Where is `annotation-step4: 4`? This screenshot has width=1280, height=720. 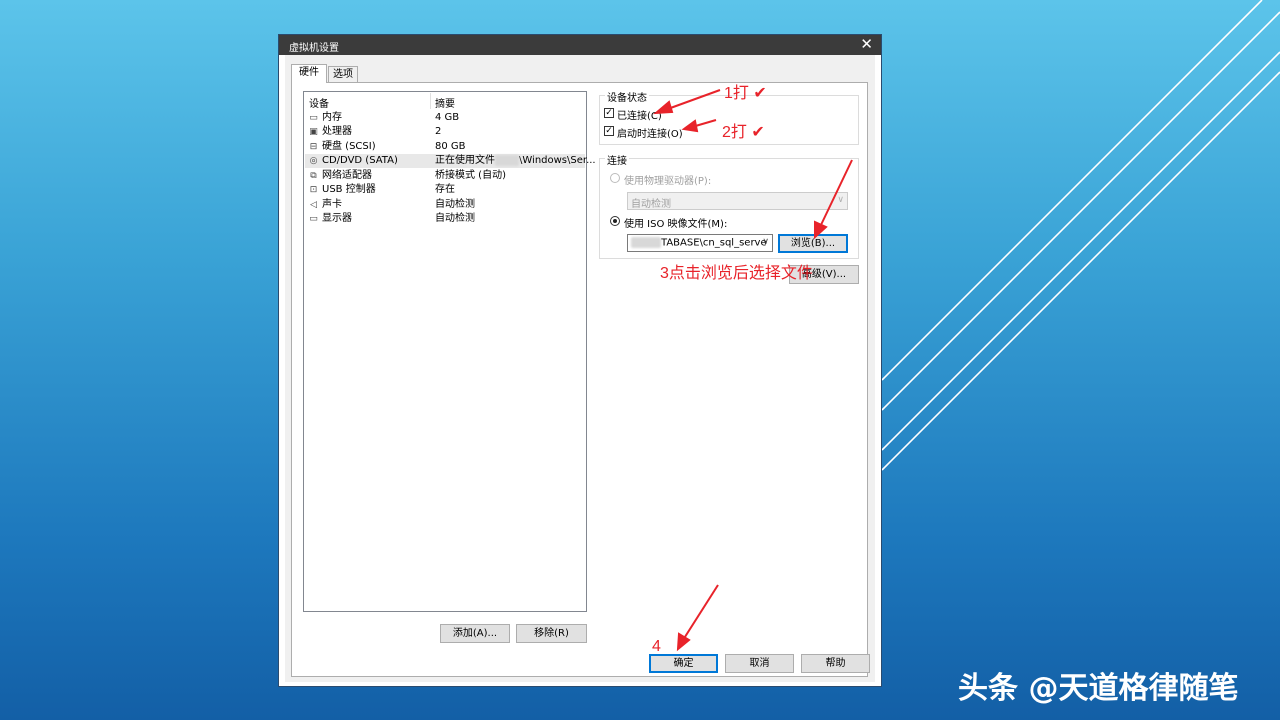 annotation-step4: 4 is located at coordinates (656, 646).